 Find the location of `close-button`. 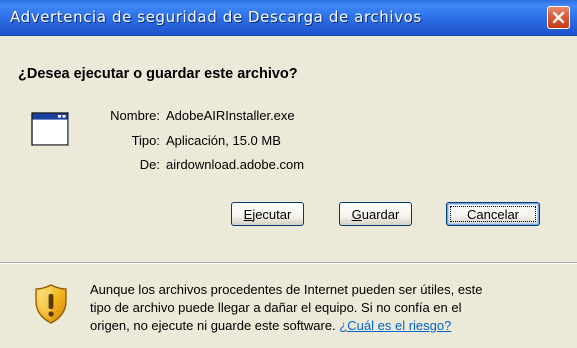

close-button is located at coordinates (558, 17).